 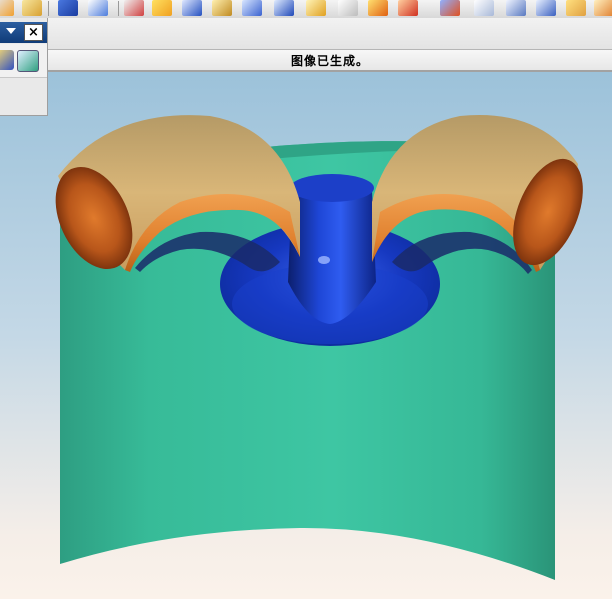 I want to click on status-bar: 图像已生成。, so click(x=330, y=60).